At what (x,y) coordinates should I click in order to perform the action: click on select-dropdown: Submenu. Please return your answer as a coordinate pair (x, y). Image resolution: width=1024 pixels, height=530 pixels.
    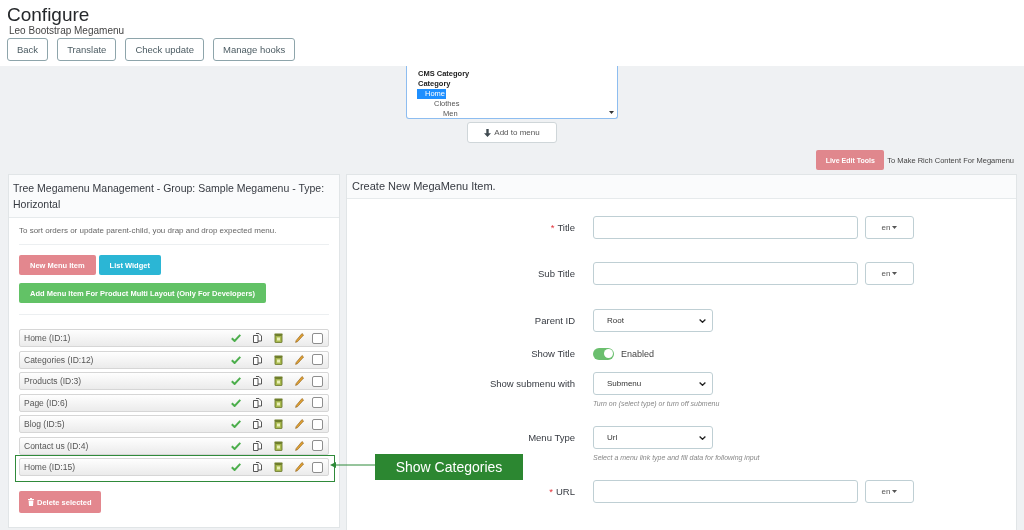
    Looking at the image, I should click on (653, 383).